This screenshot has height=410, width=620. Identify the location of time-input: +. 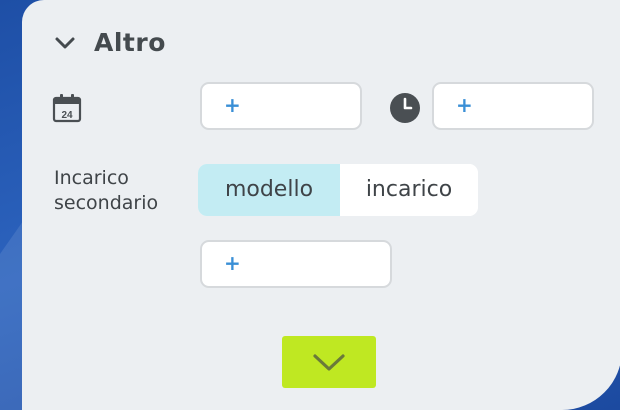
(513, 106).